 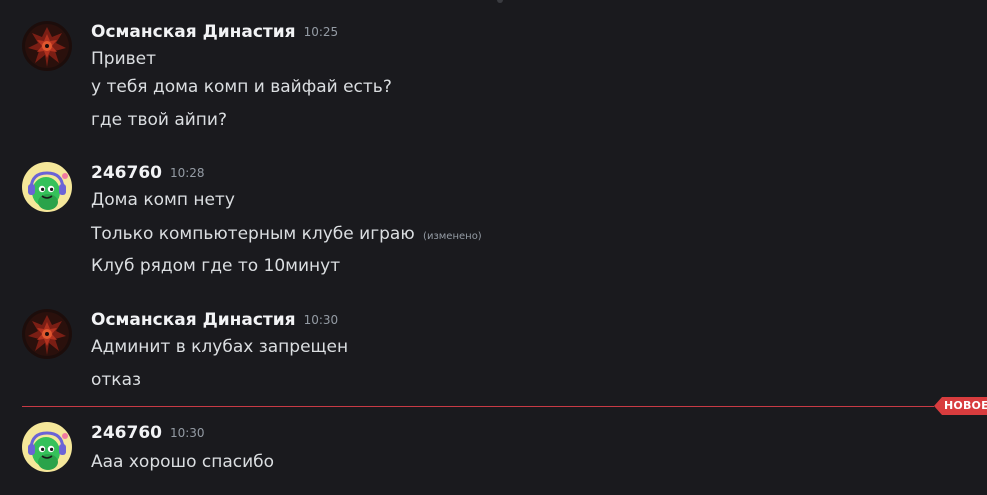 I want to click on message-header: 246760 10:28, so click(x=148, y=173).